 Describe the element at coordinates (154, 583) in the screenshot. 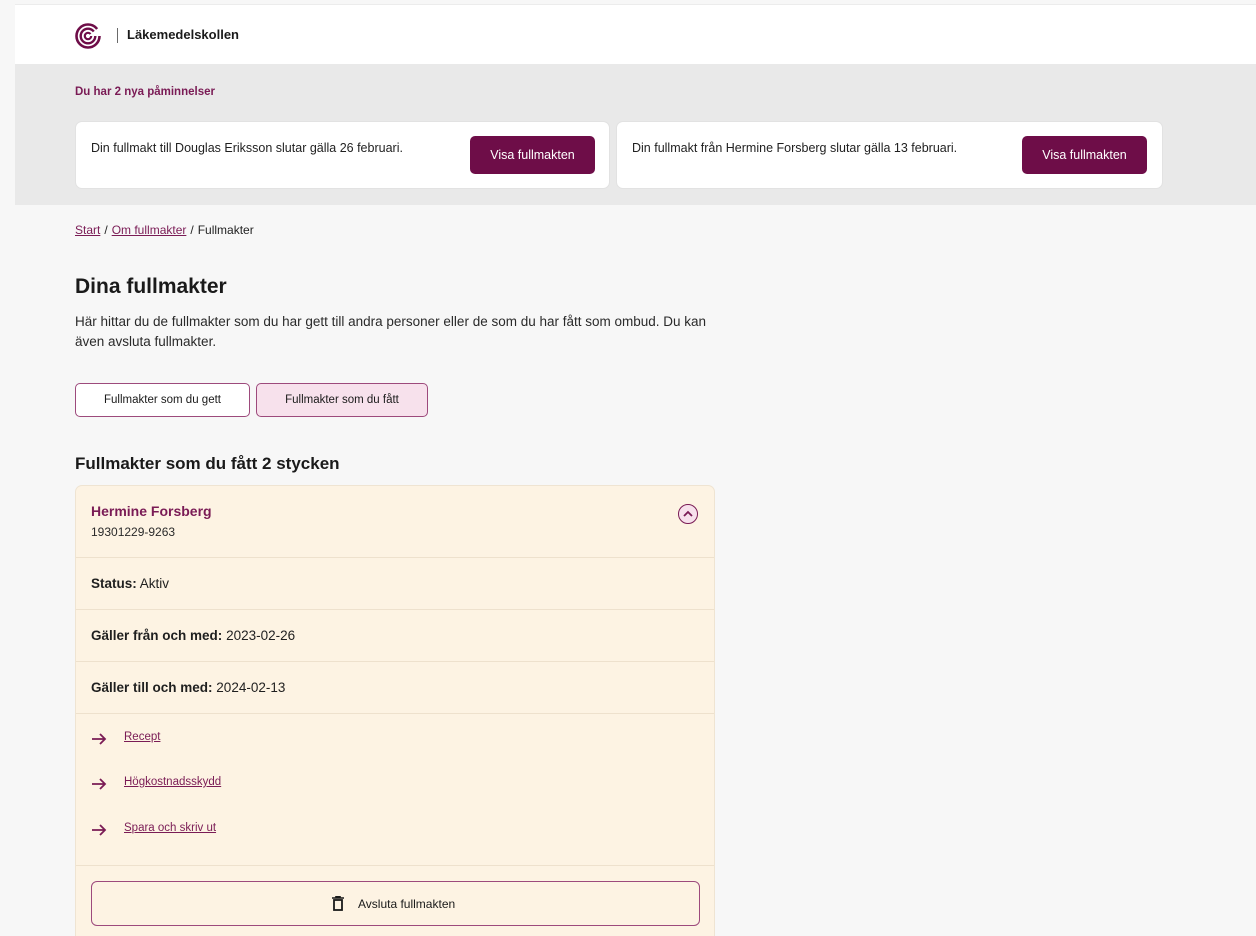

I see `status-value: Aktiv` at that location.